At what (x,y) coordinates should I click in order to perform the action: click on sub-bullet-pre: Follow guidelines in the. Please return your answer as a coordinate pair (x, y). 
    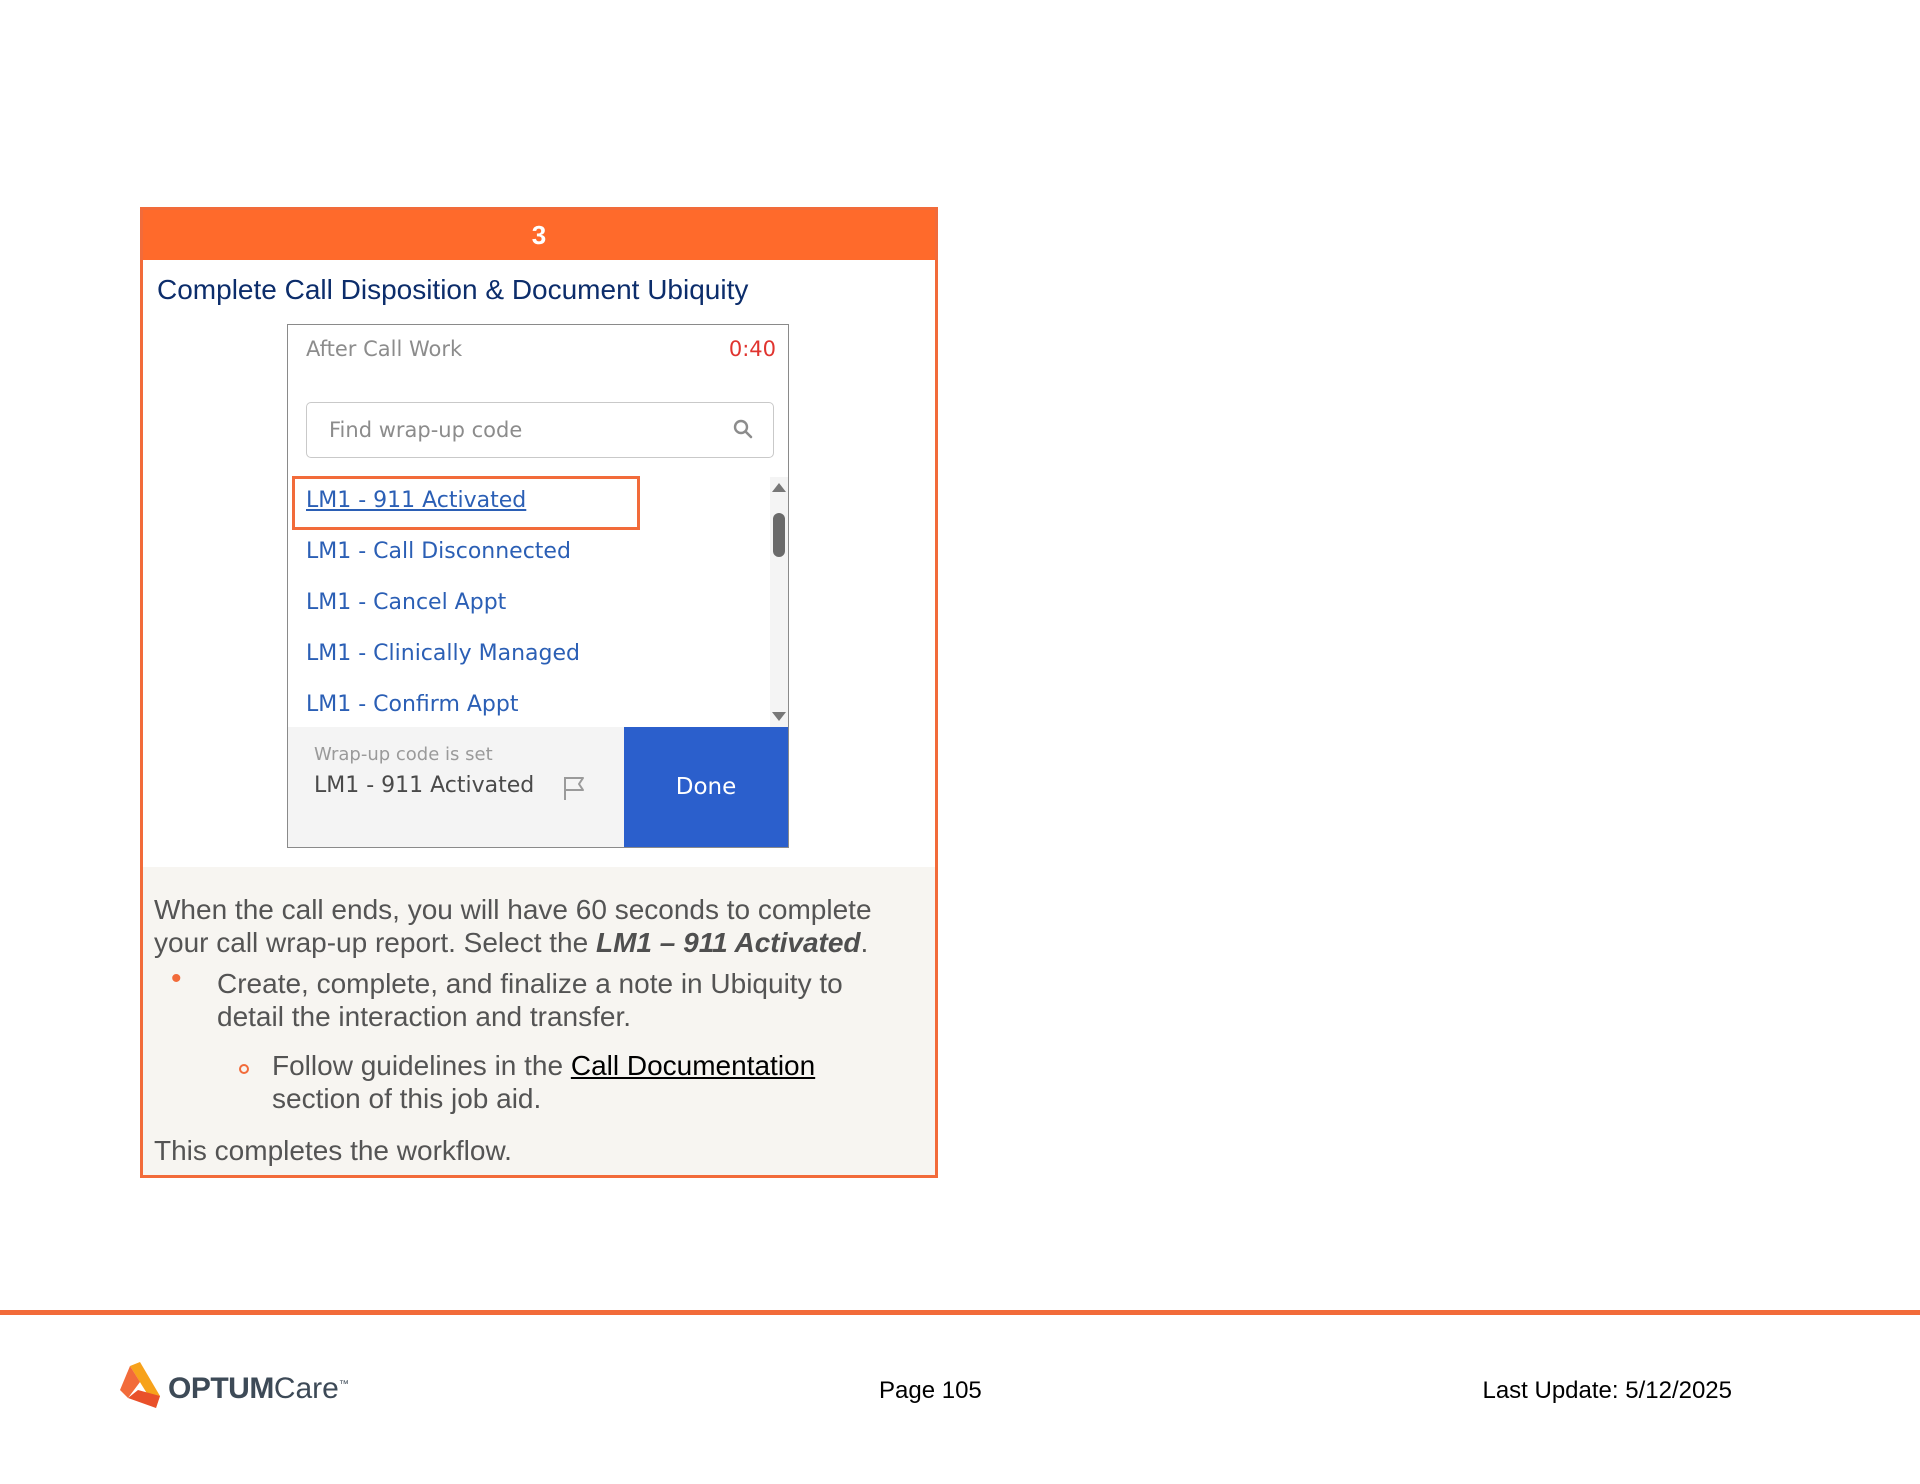
    Looking at the image, I should click on (421, 1065).